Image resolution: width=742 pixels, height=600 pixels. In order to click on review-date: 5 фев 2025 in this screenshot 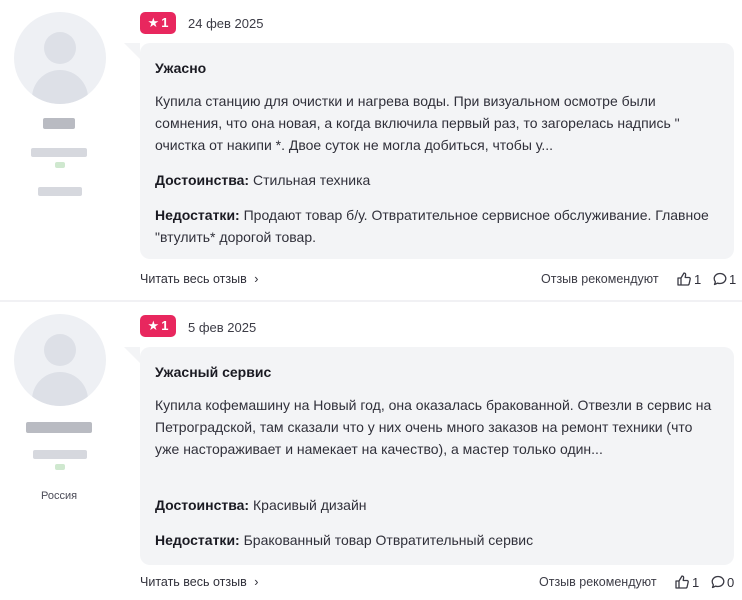, I will do `click(222, 327)`.